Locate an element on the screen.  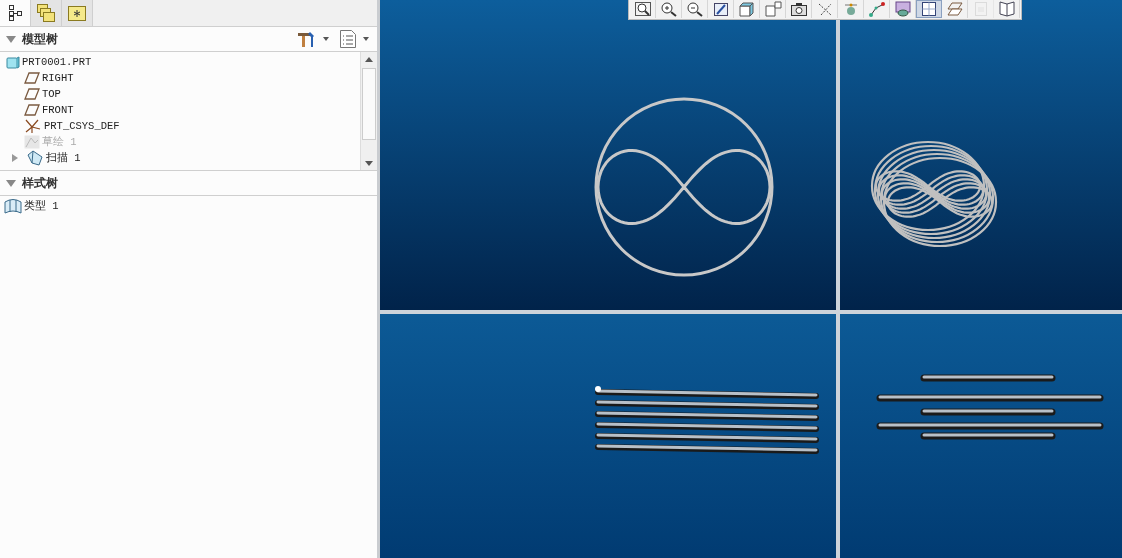
tree-item: PRT_CSYS_DEF is located at coordinates (82, 126).